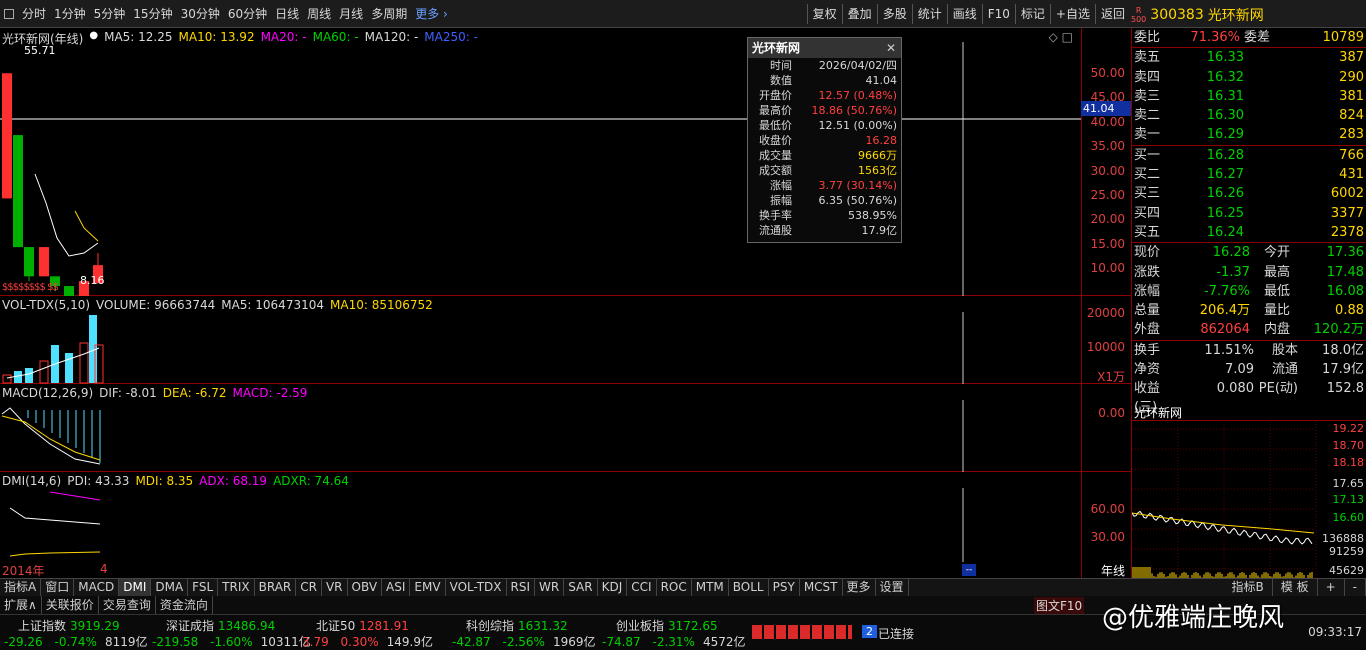 This screenshot has height=650, width=1366. What do you see at coordinates (9, 13) in the screenshot?
I see `window-icon` at bounding box center [9, 13].